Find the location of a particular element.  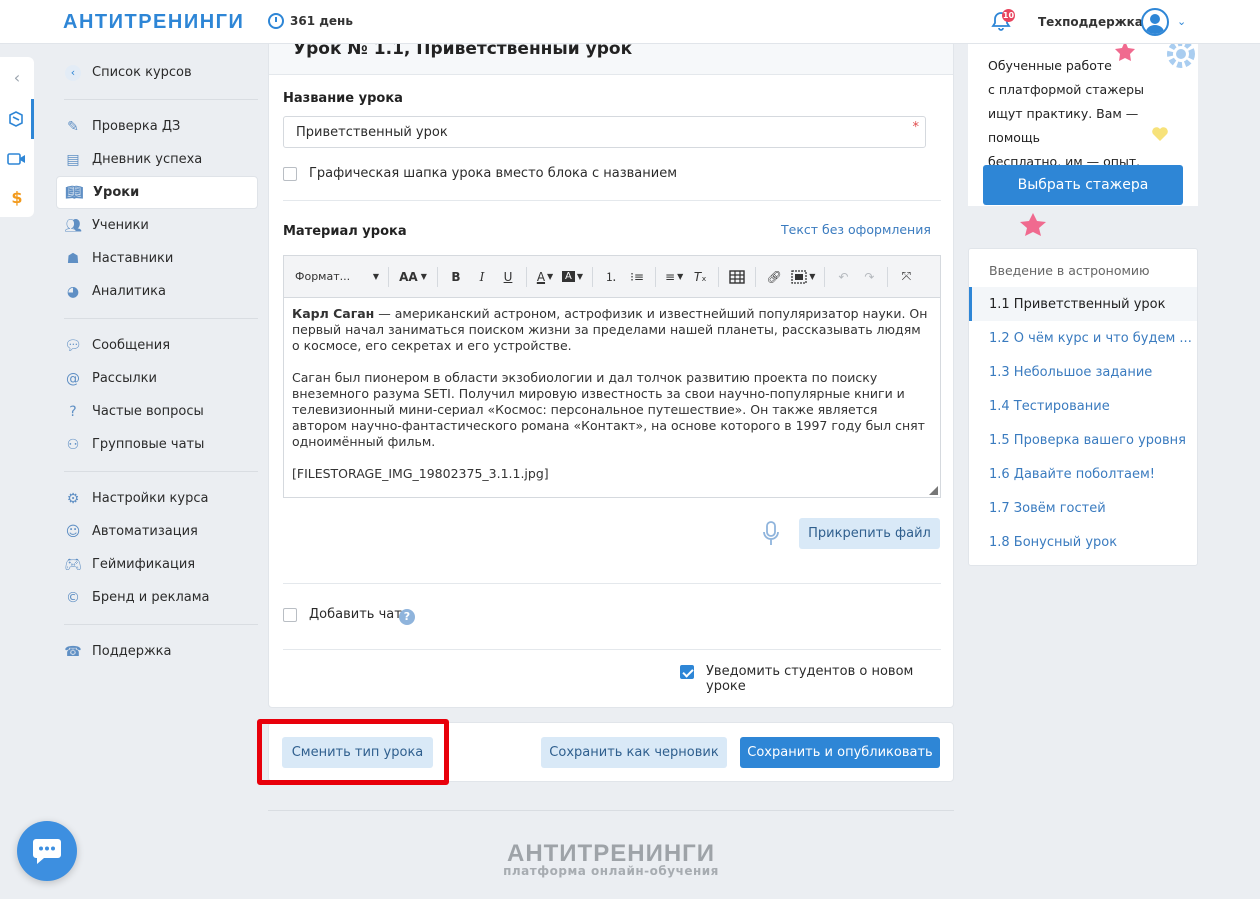

courses-icon is located at coordinates (15, 119).